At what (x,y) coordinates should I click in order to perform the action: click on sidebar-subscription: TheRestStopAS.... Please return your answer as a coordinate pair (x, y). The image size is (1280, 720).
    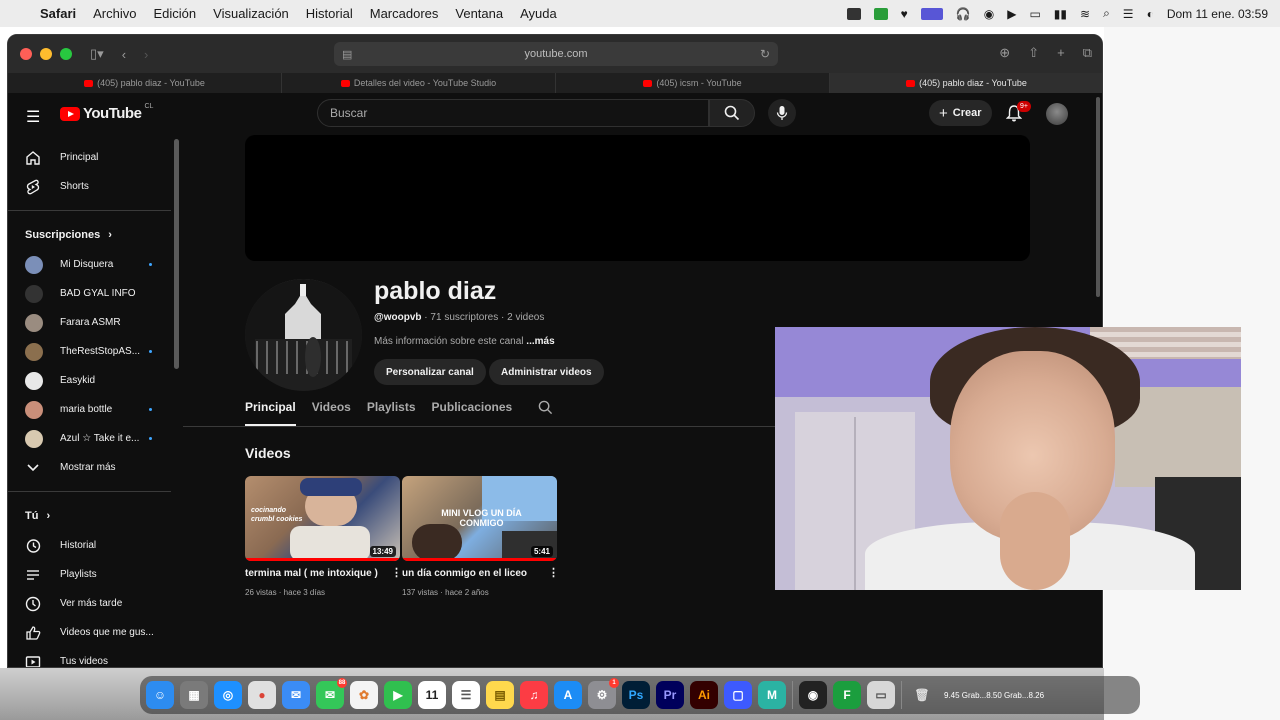
    Looking at the image, I should click on (94, 351).